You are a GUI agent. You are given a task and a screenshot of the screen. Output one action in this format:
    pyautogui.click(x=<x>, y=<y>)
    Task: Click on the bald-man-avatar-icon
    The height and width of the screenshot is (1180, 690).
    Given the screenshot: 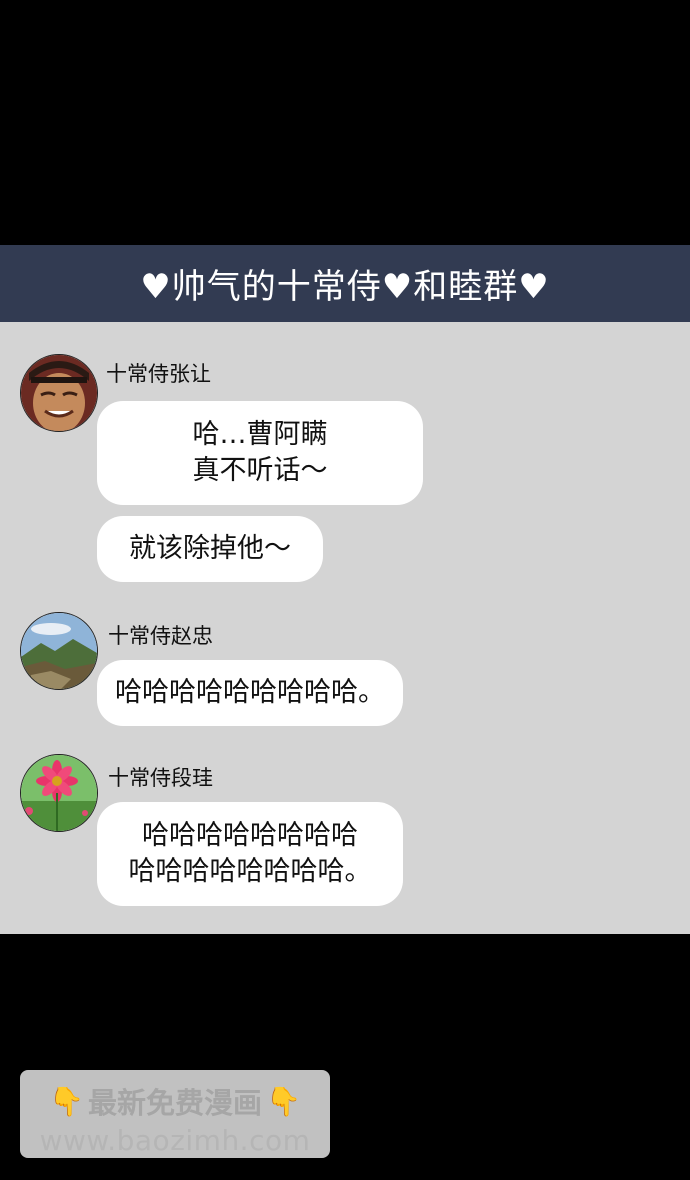 What is the action you would take?
    pyautogui.click(x=59, y=393)
    